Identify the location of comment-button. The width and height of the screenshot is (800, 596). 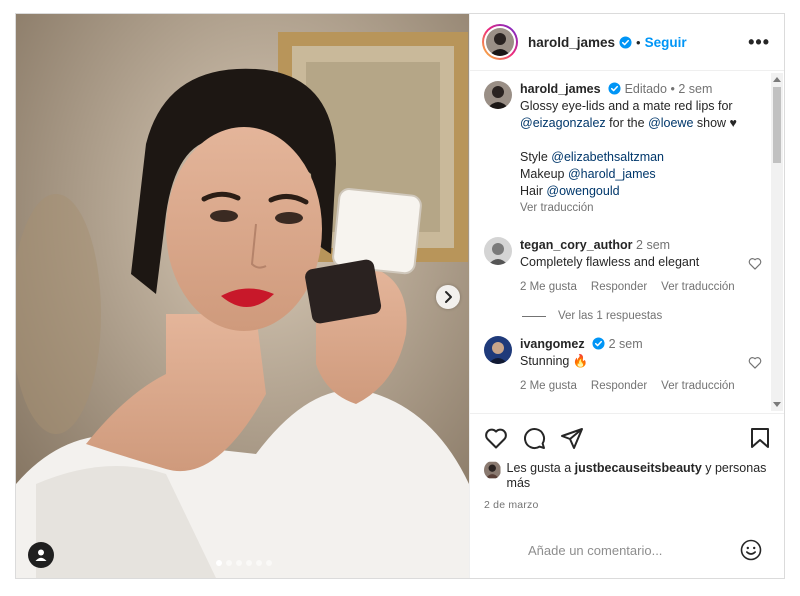
(534, 438).